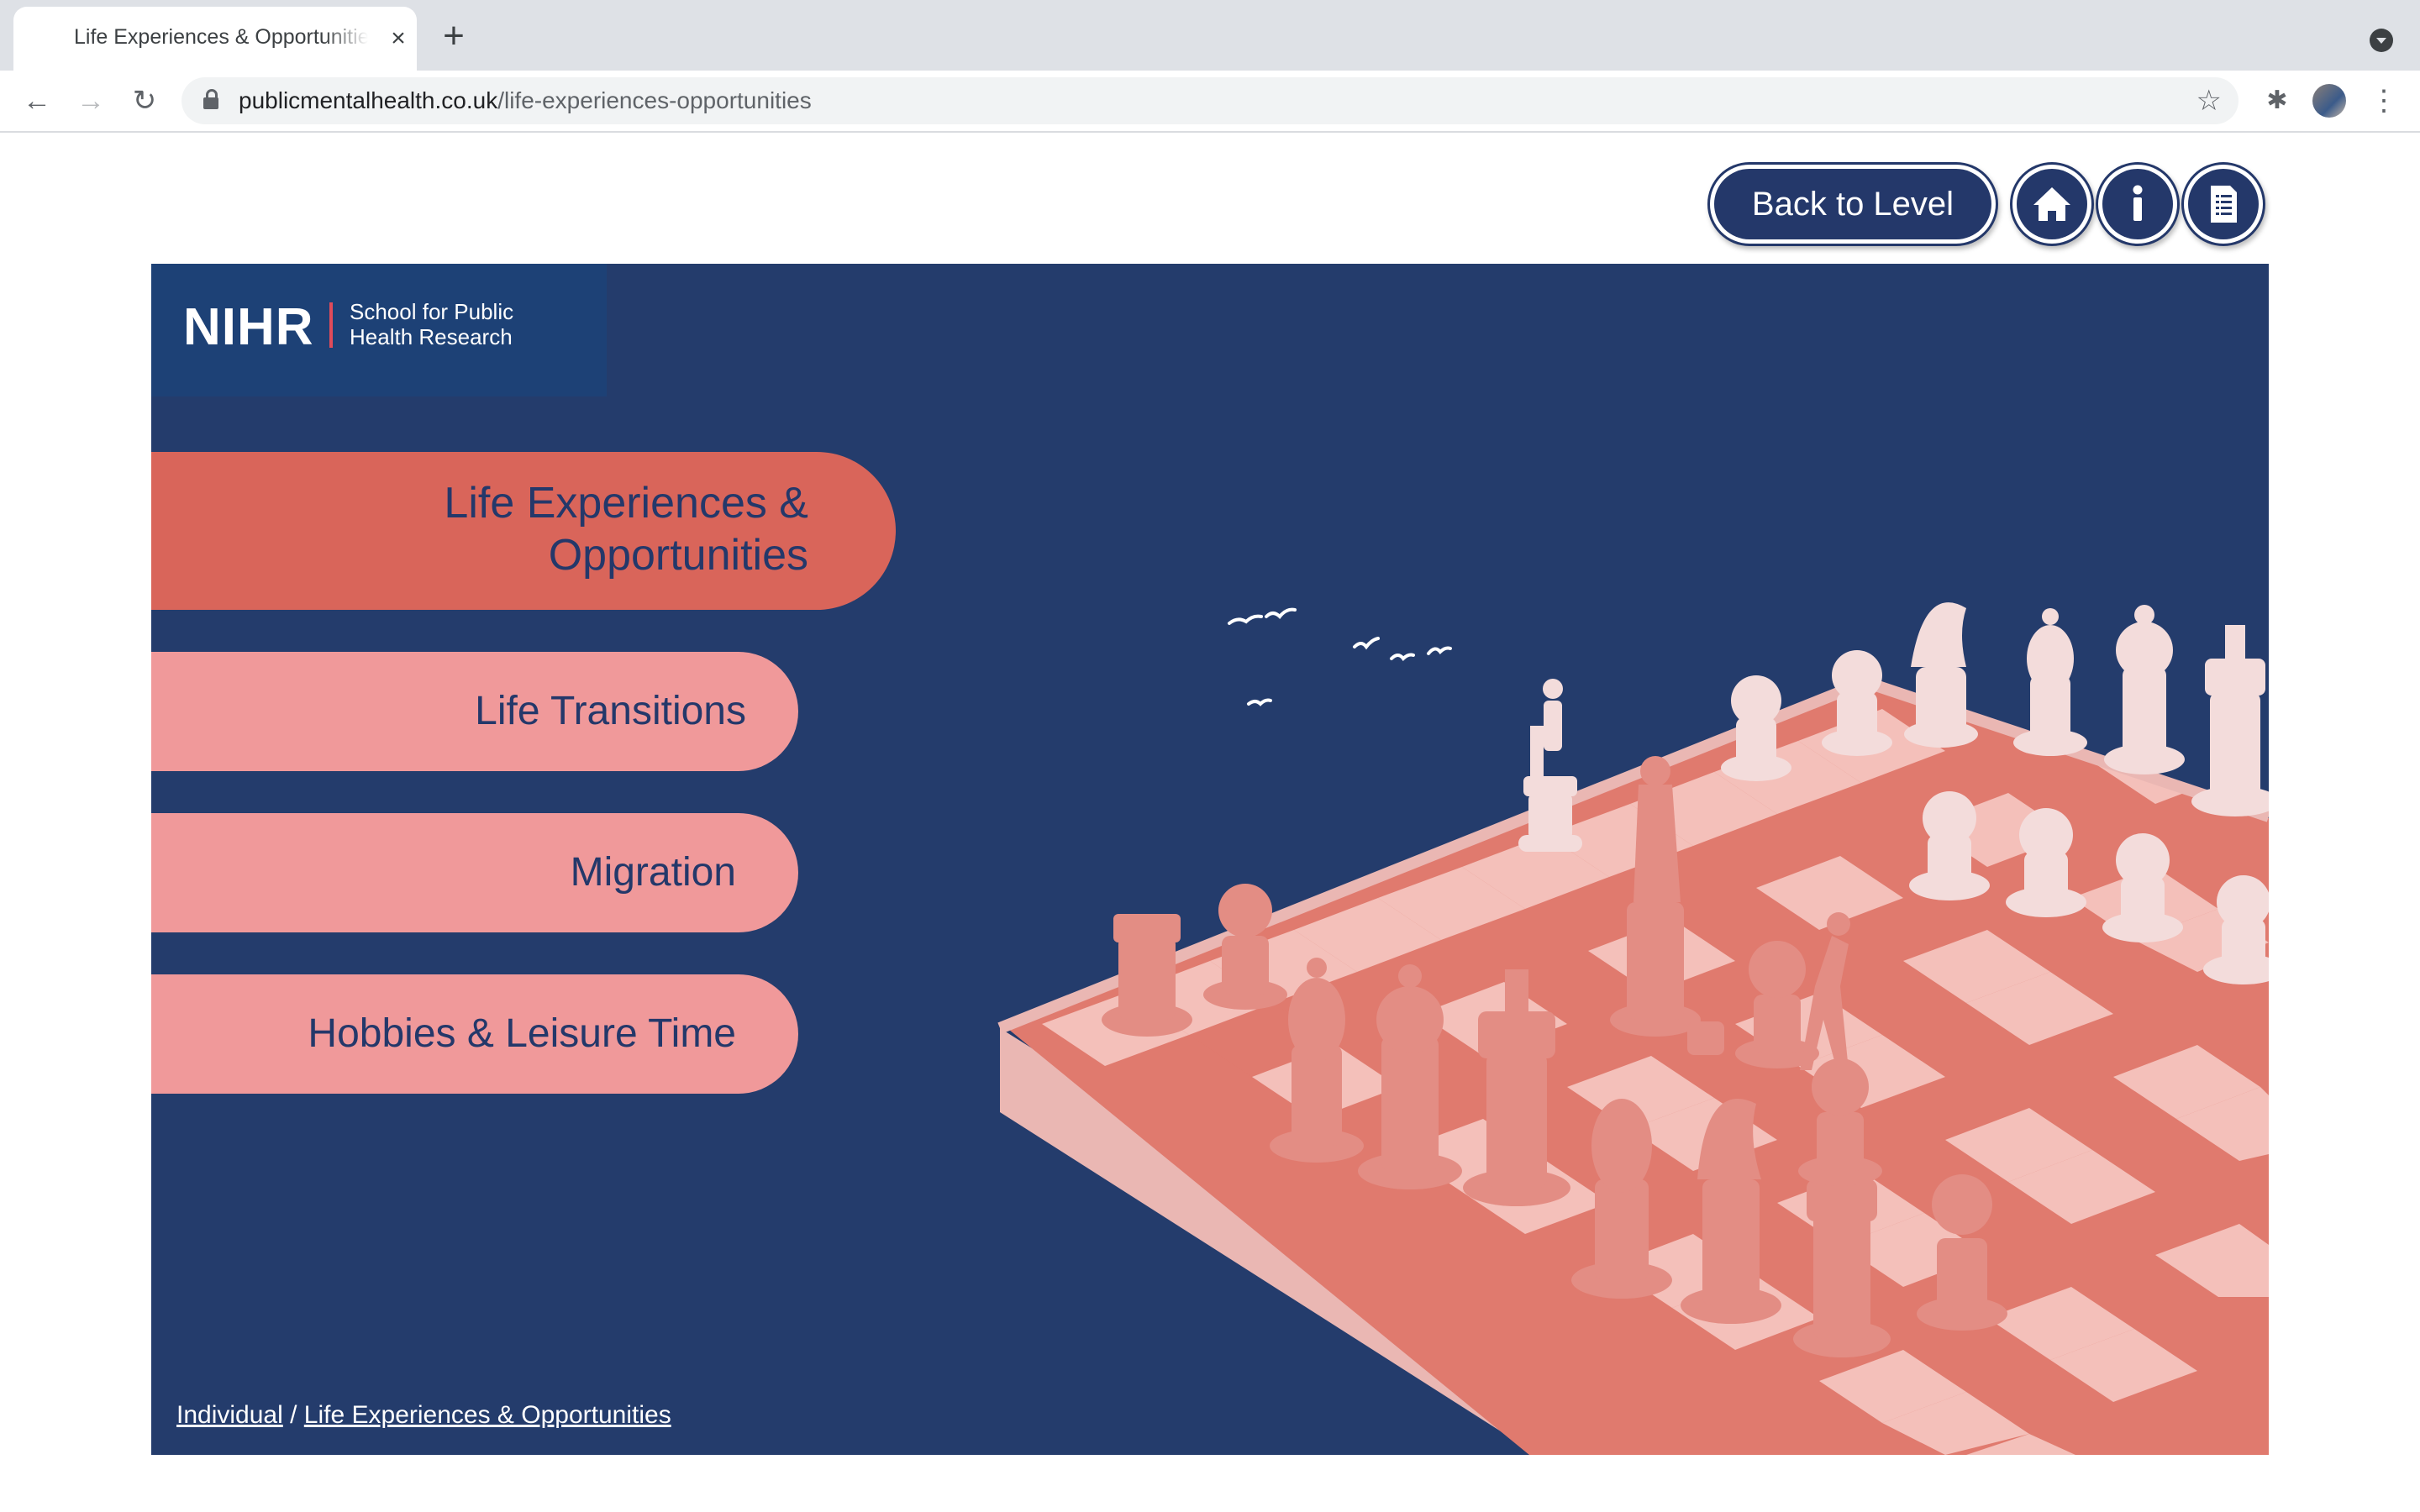 The width and height of the screenshot is (2420, 1512). Describe the element at coordinates (2384, 100) in the screenshot. I see `browser-menu-icon: ⋮` at that location.